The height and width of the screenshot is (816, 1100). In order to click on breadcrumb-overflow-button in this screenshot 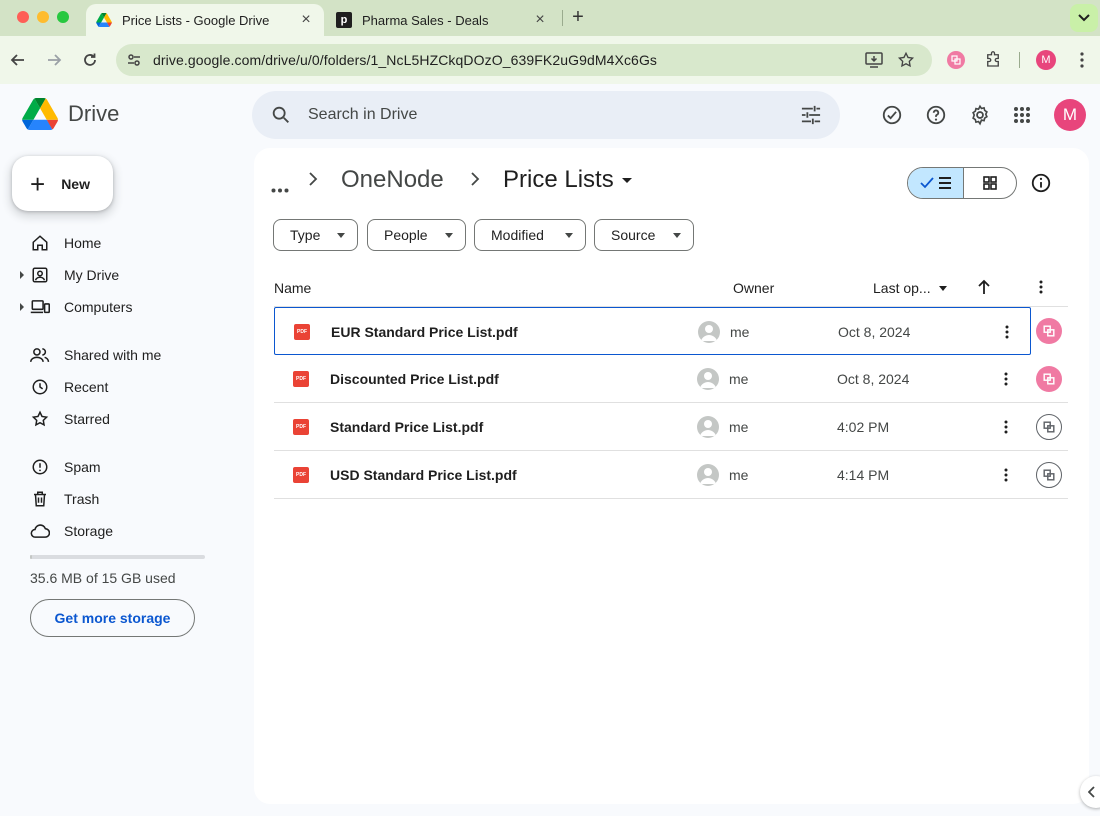, I will do `click(280, 189)`.